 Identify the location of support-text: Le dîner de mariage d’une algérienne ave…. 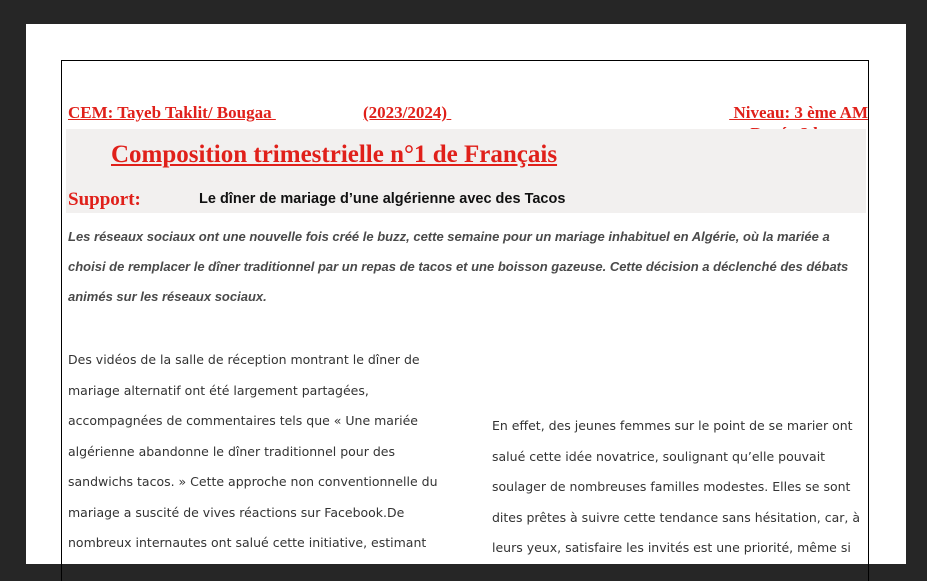
(382, 199).